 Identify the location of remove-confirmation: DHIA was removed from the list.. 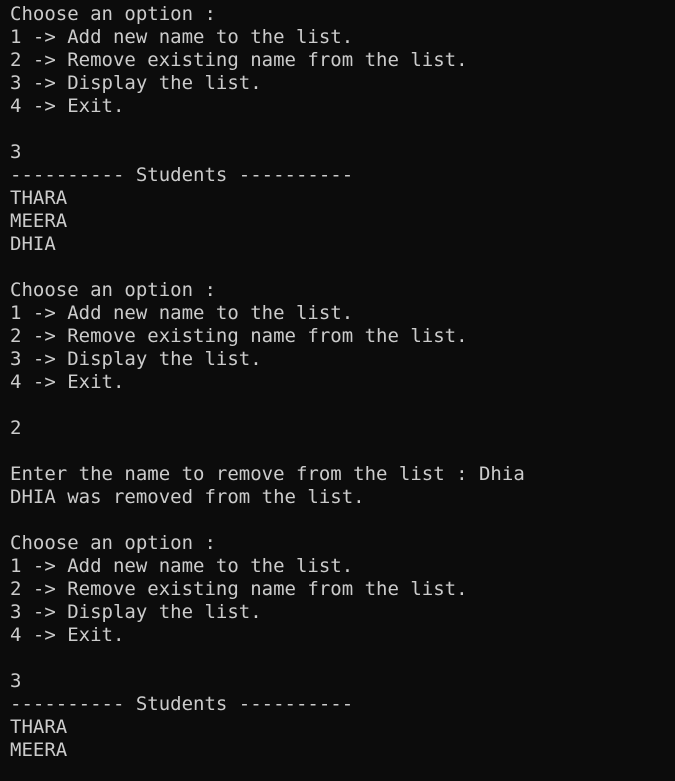
(187, 497).